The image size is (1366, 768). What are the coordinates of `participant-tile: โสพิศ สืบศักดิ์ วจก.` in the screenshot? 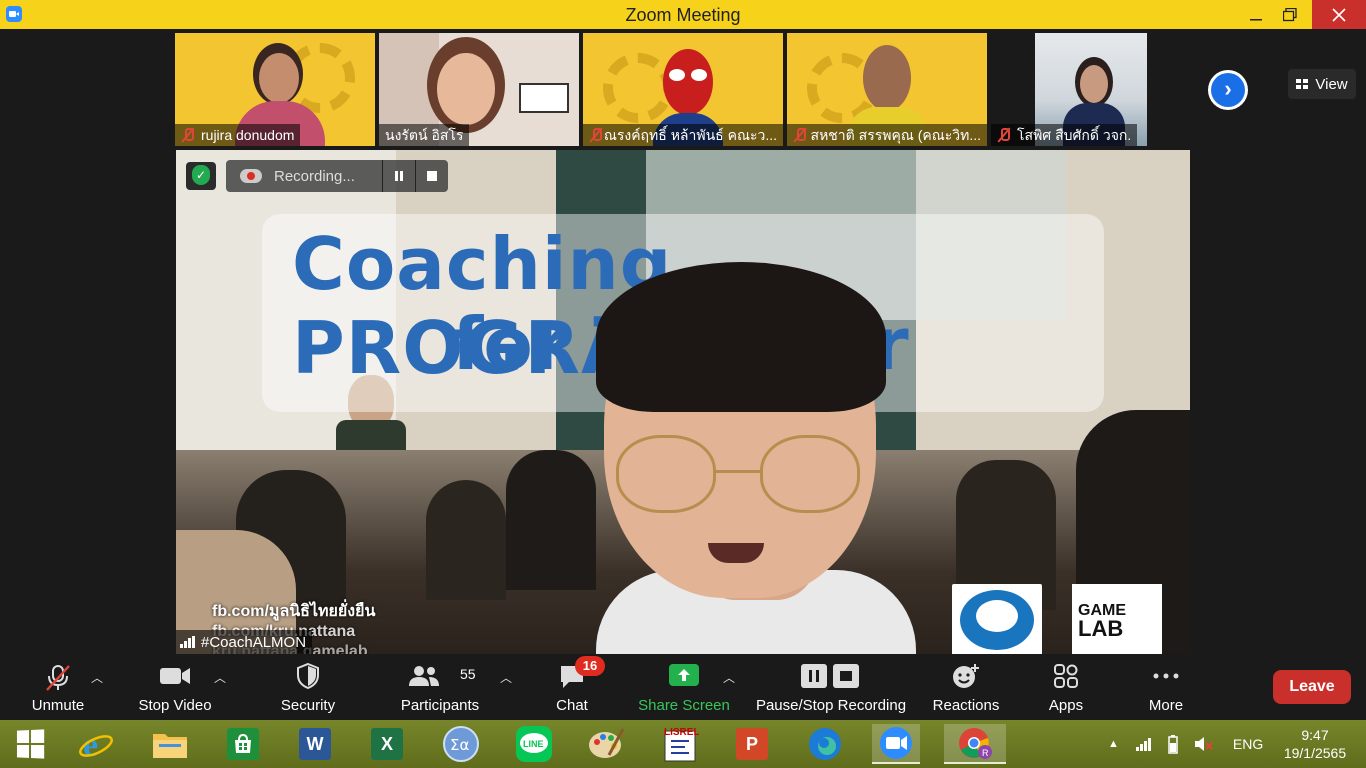 It's located at (1091, 89).